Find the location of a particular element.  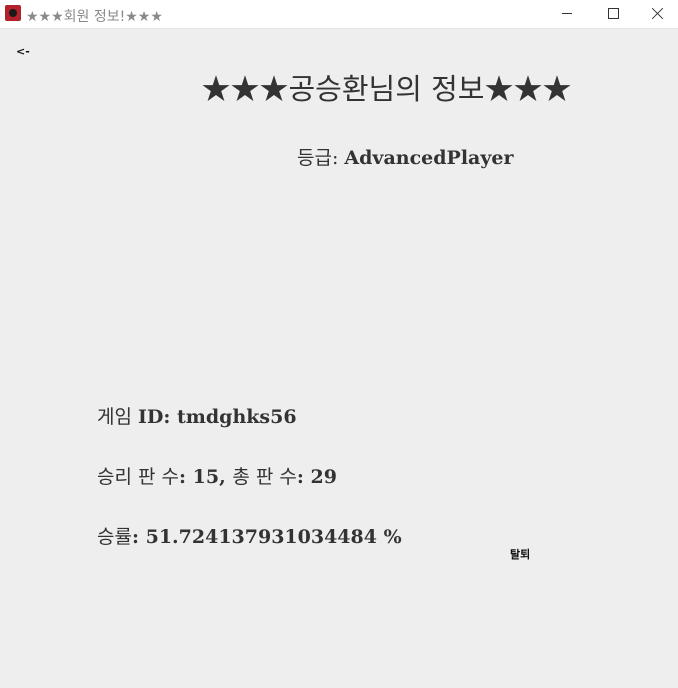

app-icon is located at coordinates (13, 13).